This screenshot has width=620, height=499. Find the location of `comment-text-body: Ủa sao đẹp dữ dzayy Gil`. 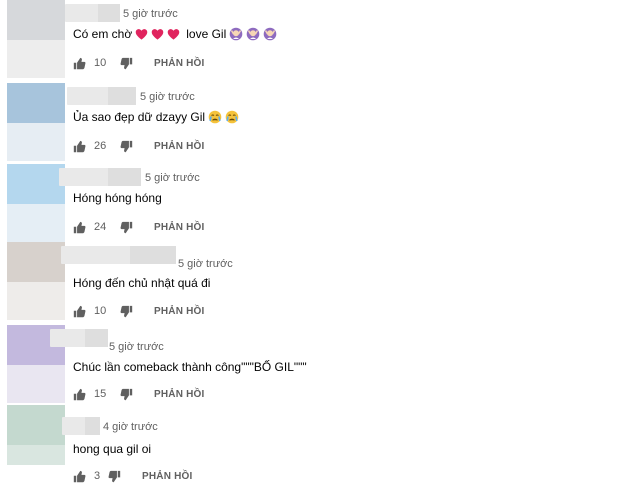

comment-text-body: Ủa sao đẹp dữ dzayy Gil is located at coordinates (139, 117).